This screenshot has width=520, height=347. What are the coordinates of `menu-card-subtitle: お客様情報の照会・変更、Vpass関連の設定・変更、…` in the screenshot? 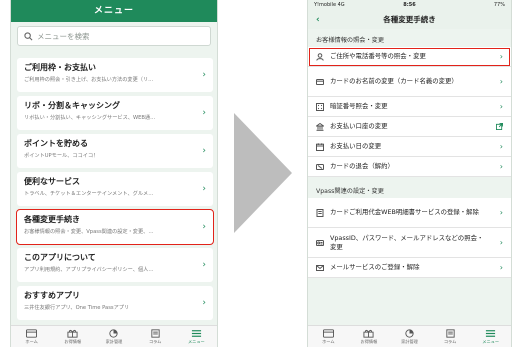 It's located at (89, 232).